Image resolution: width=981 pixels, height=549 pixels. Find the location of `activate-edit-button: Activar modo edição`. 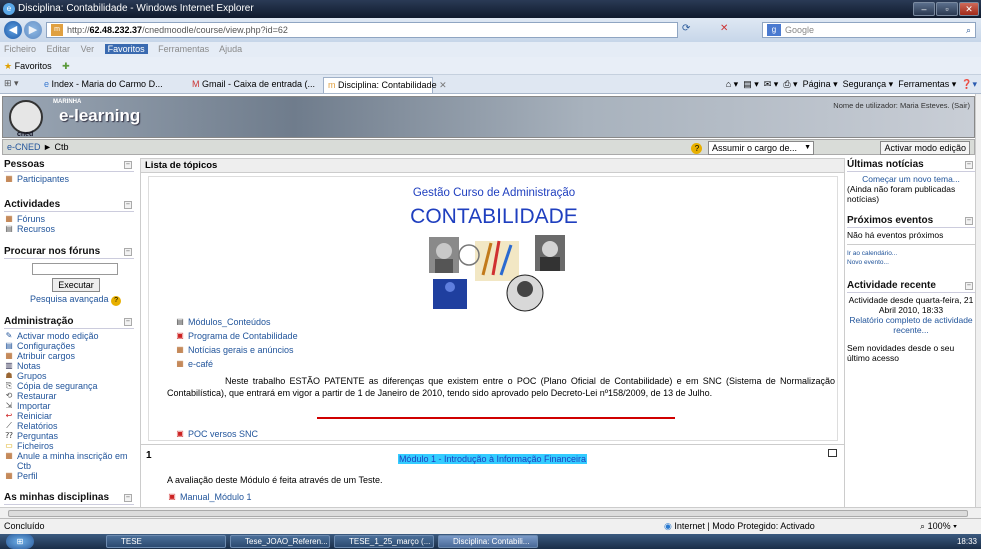

activate-edit-button: Activar modo edição is located at coordinates (925, 148).